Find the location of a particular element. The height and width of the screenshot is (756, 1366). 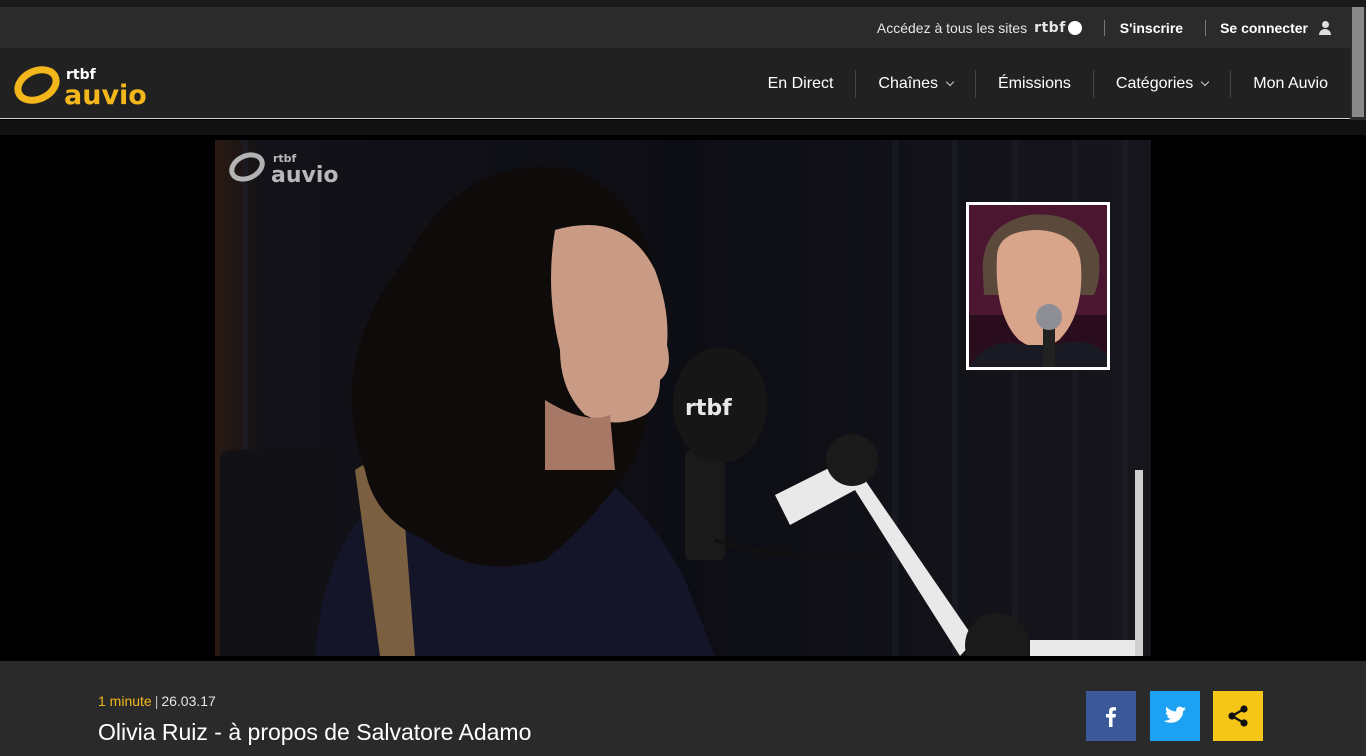

nav-item-label: Mon Auvio is located at coordinates (1290, 83).